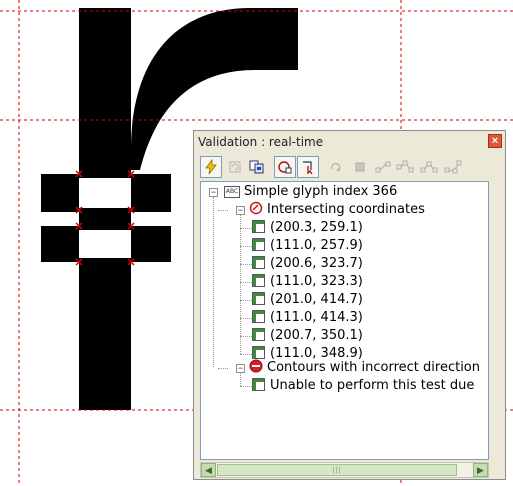  Describe the element at coordinates (208, 470) in the screenshot. I see `scroll-left-button: ◀` at that location.